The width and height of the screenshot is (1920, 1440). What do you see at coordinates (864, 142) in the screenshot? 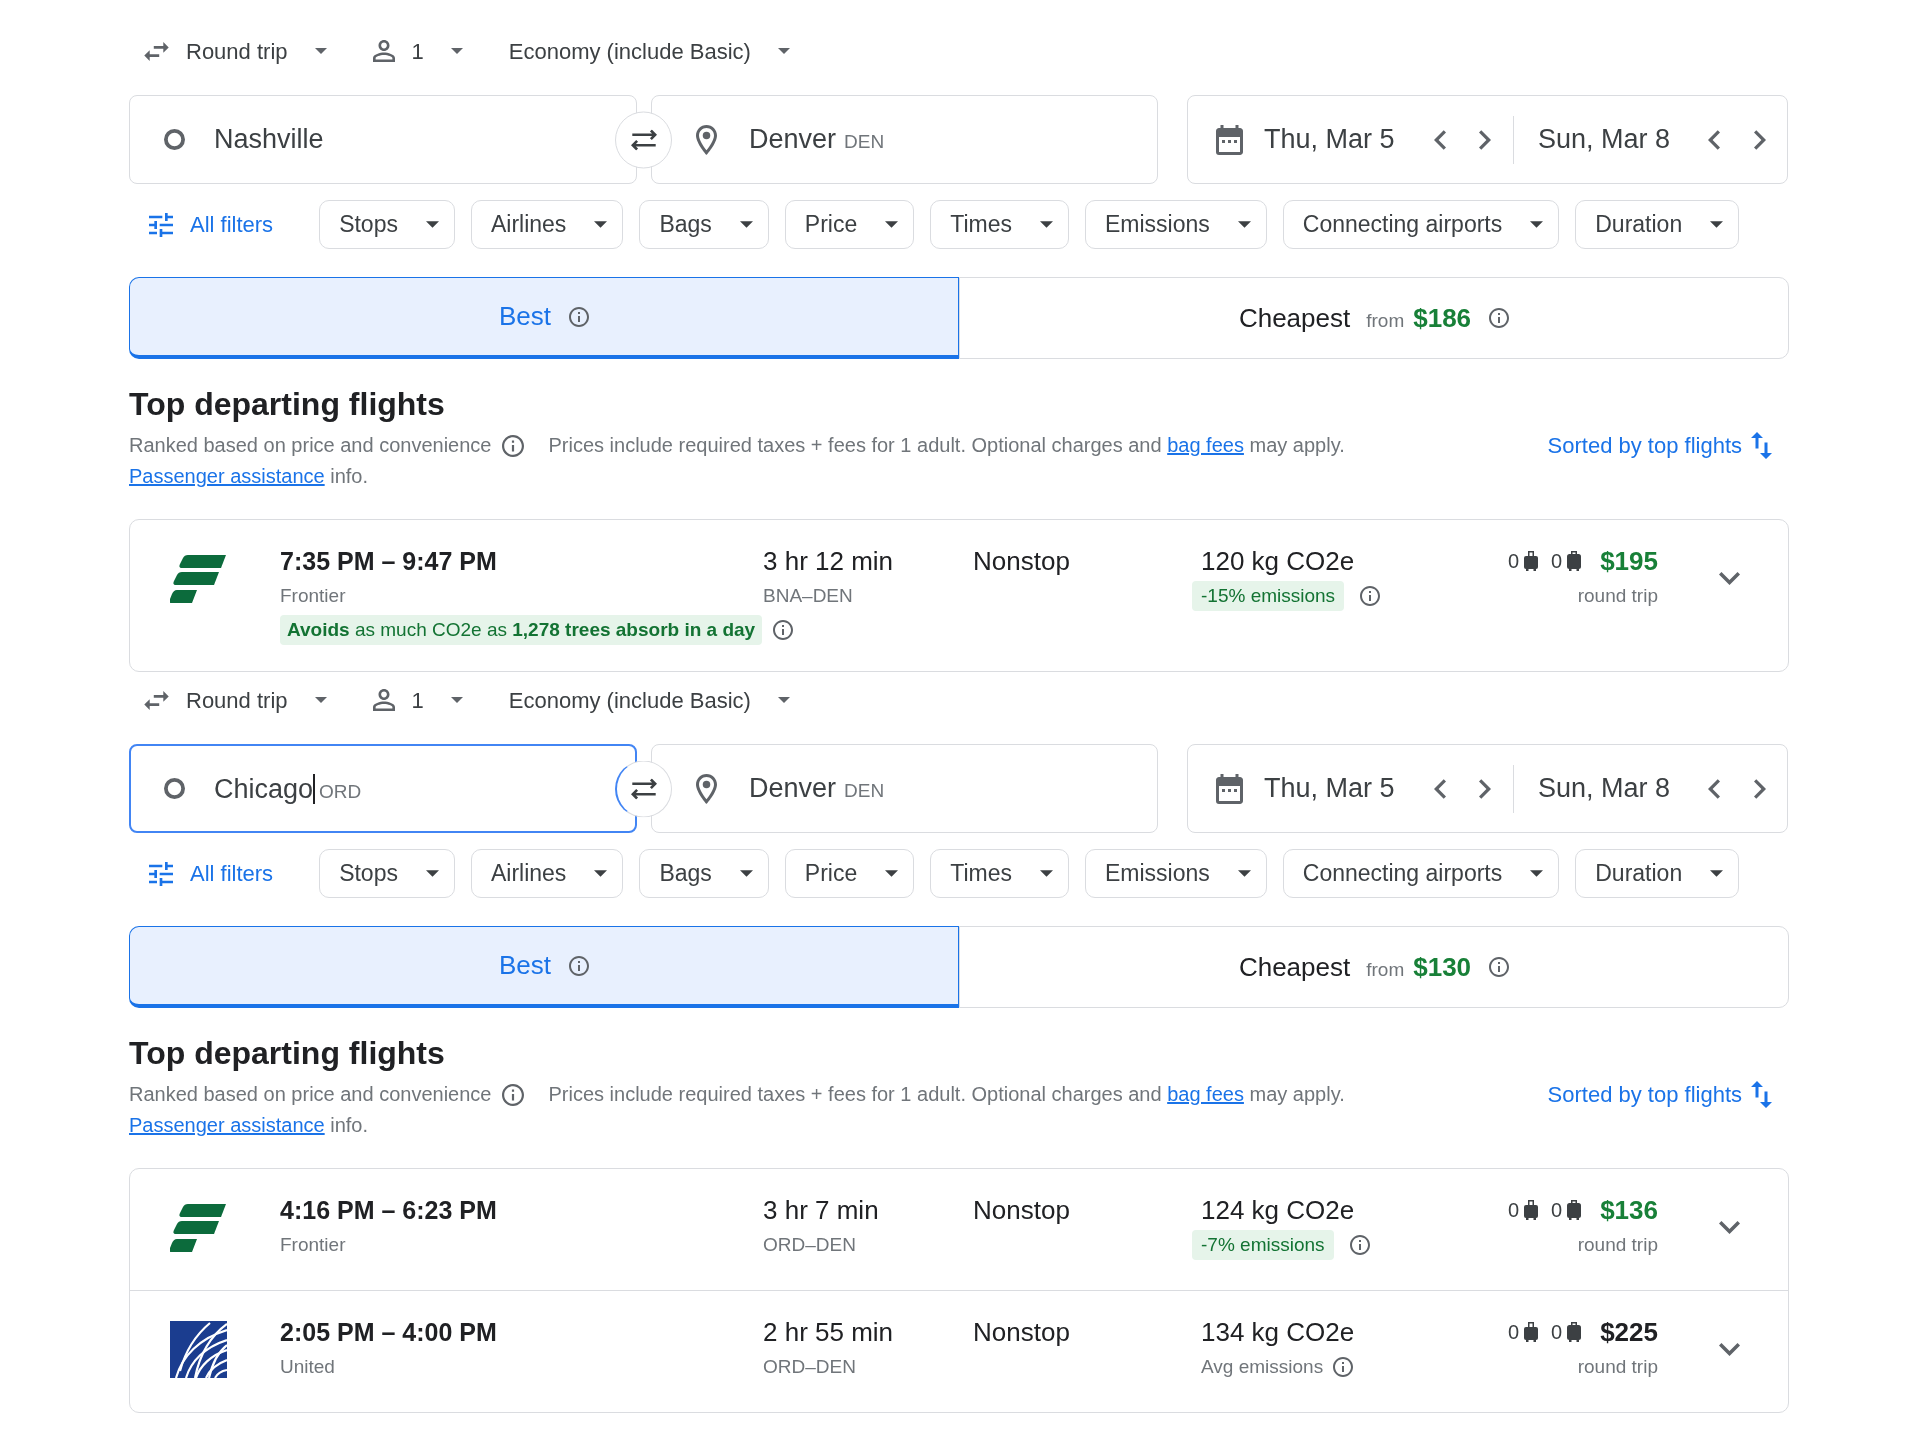
I see `airport-code: DEN` at bounding box center [864, 142].